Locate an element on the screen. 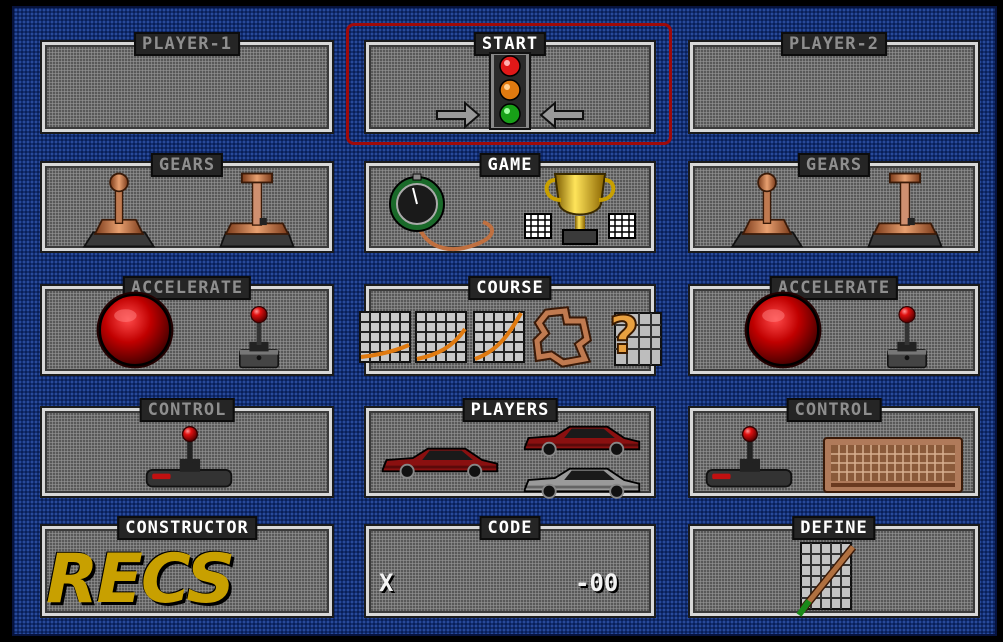  course-panel: COURSE ? is located at coordinates (514, 325).